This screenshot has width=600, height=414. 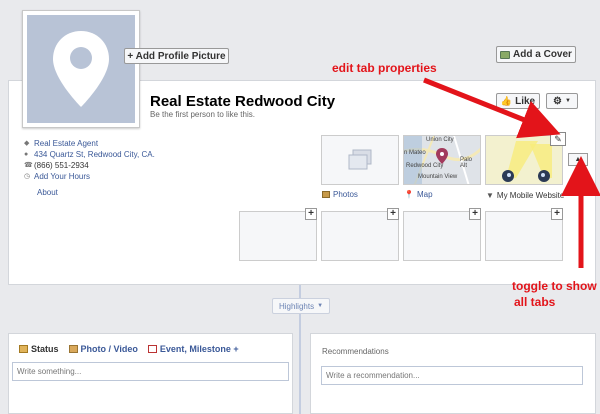 I want to click on clock-icon: ◷, so click(x=27, y=176).